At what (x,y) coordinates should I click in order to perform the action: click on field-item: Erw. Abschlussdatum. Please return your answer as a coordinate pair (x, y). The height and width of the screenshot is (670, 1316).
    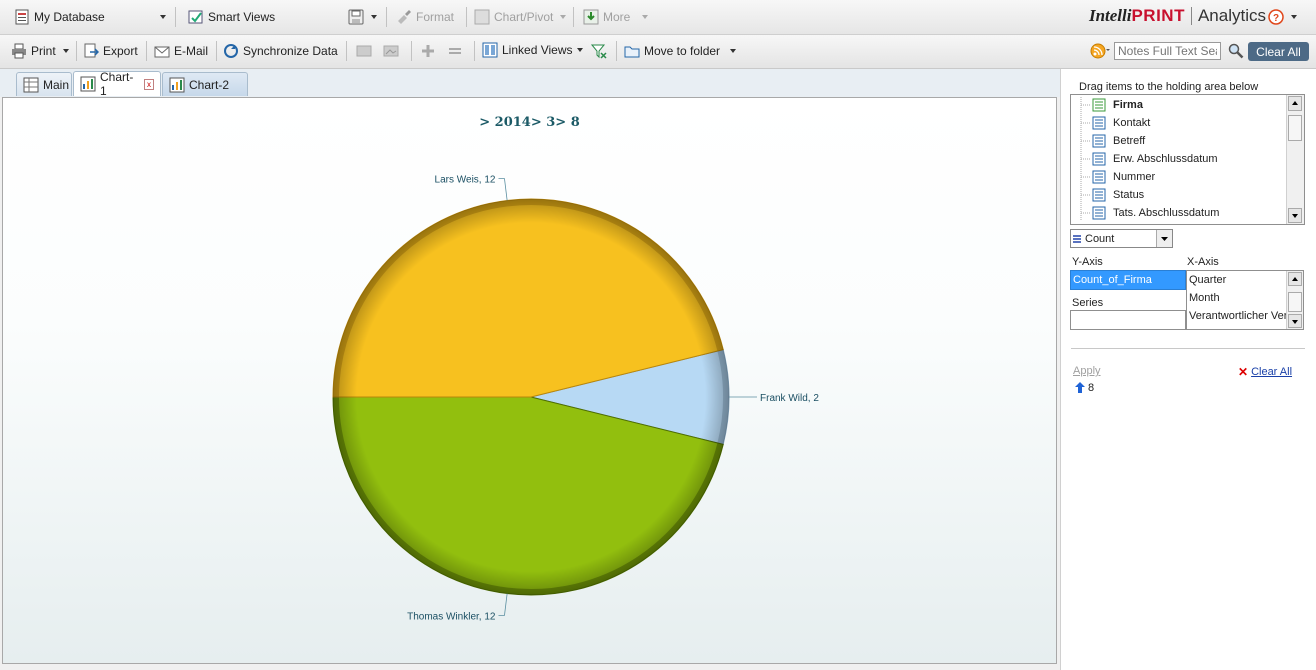
    Looking at the image, I should click on (1154, 159).